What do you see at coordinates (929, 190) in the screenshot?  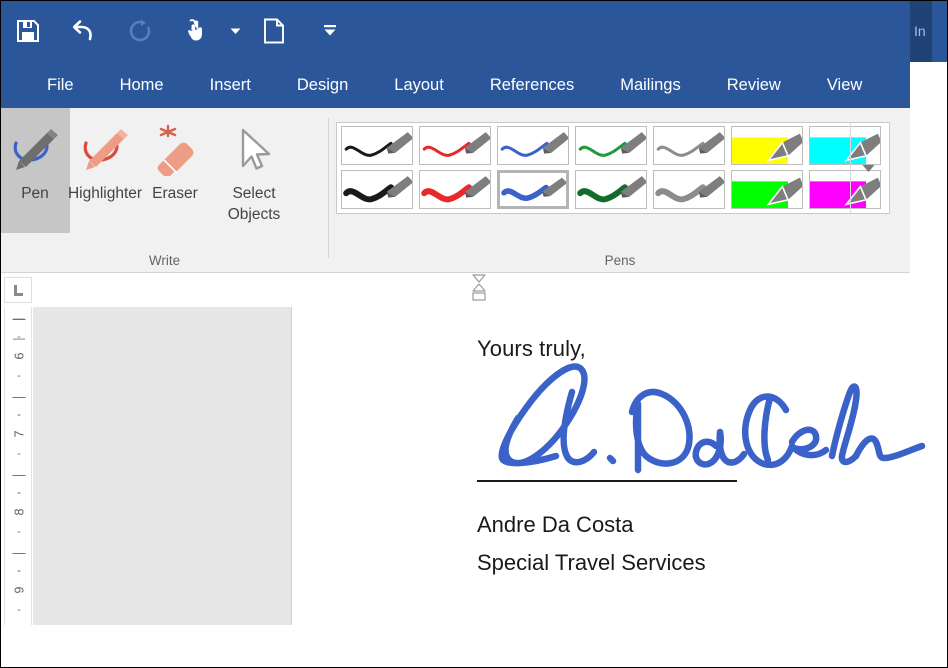 I see `ribbon-right-filler` at bounding box center [929, 190].